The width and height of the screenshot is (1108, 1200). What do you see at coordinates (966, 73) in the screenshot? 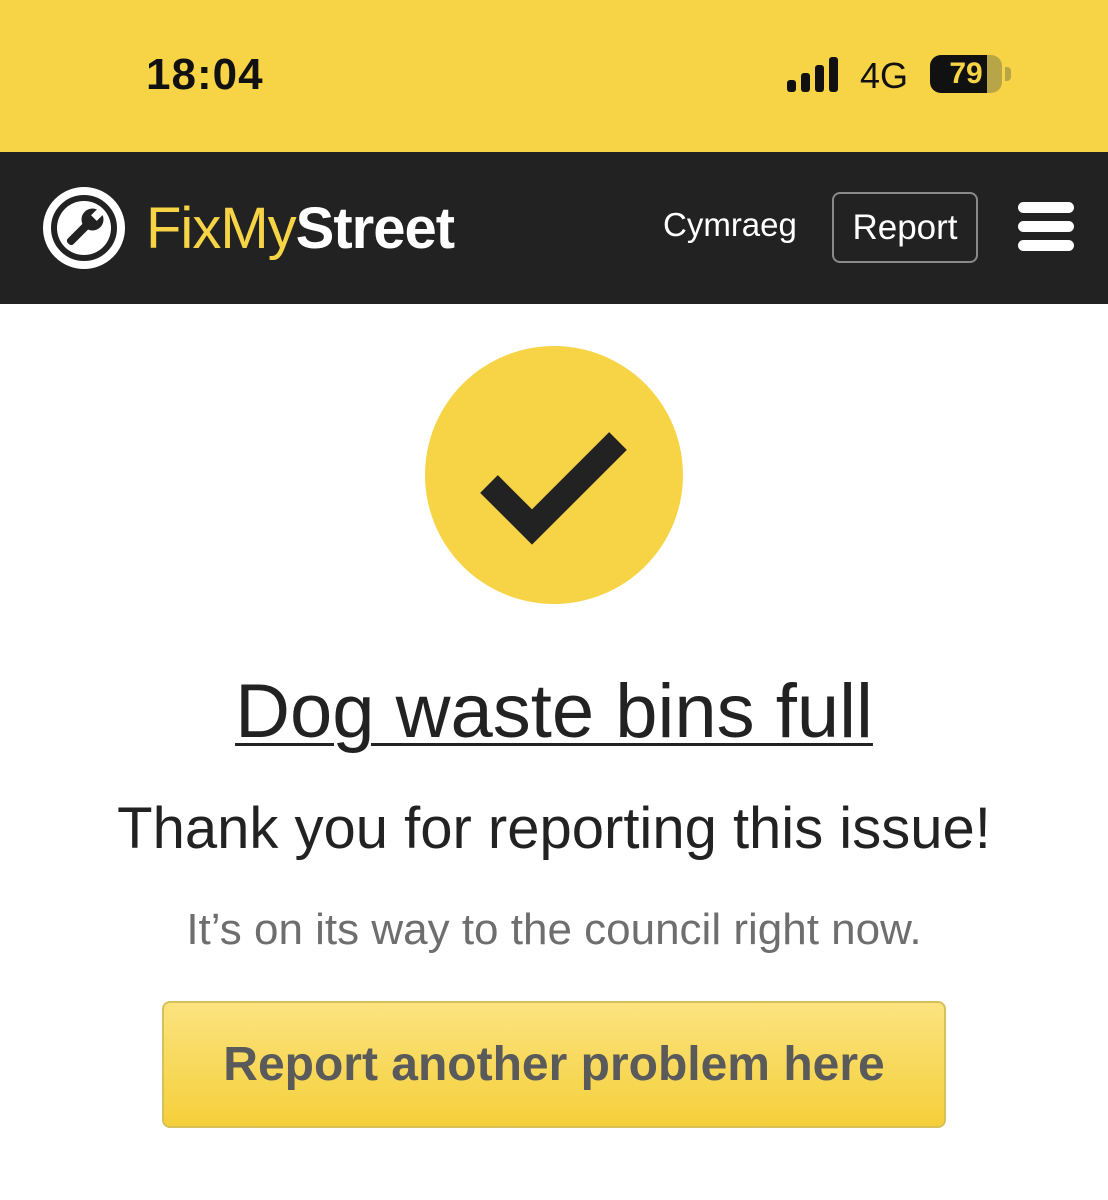
I see `battery-percent: 79` at bounding box center [966, 73].